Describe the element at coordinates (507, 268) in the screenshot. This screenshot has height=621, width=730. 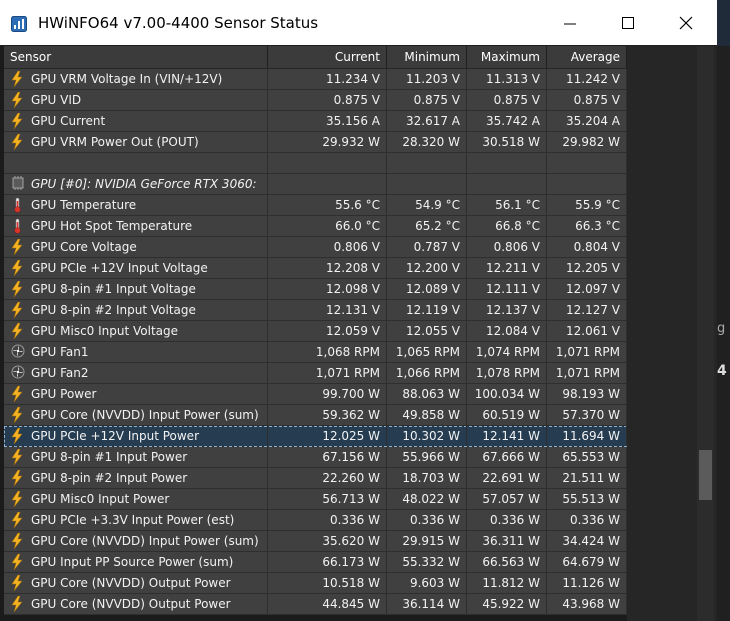
I see `value-maximum: 12.211 V` at that location.